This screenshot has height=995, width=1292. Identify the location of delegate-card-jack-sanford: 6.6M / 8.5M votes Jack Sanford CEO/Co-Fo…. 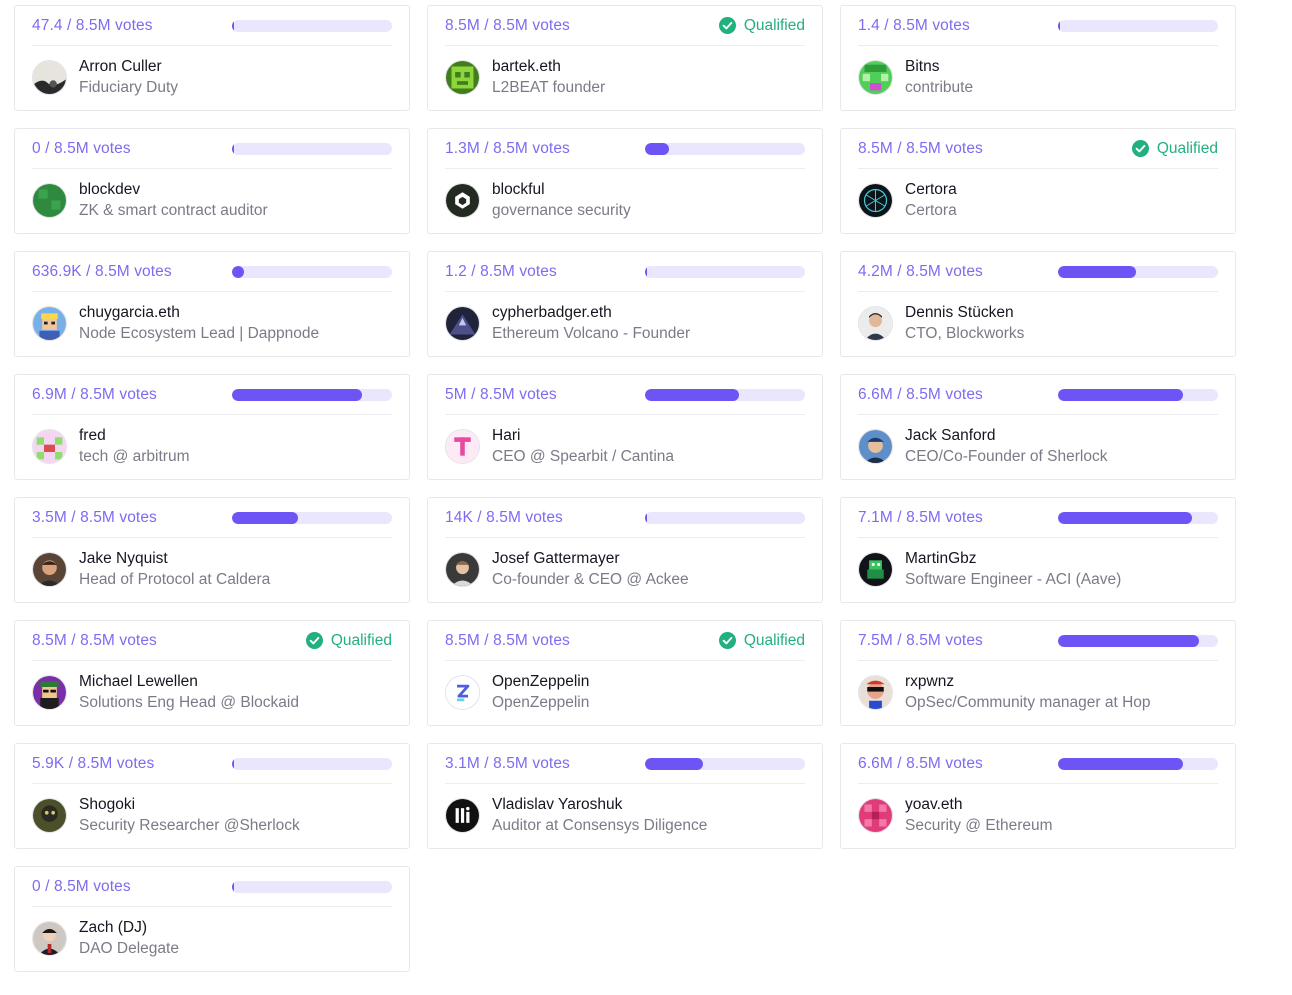
(1038, 427).